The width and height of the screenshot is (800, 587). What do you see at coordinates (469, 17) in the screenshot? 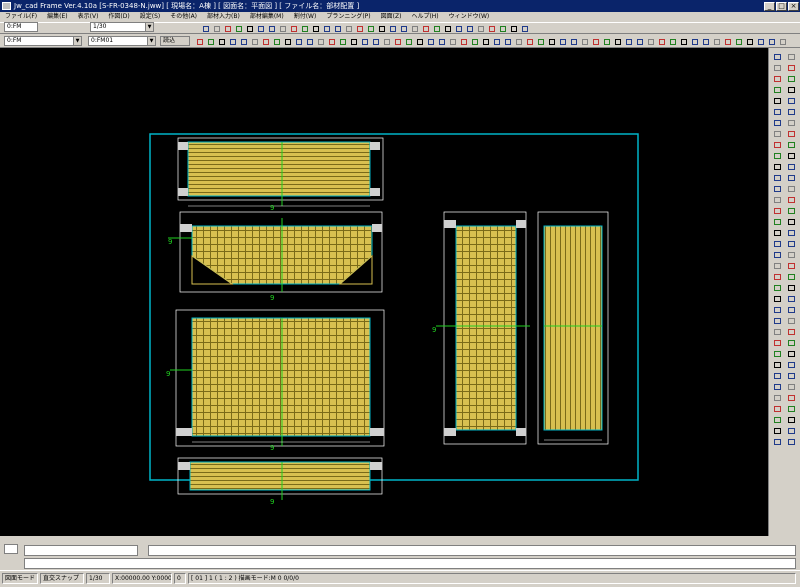
I see `menu-item: ウィンドウ(W)` at bounding box center [469, 17].